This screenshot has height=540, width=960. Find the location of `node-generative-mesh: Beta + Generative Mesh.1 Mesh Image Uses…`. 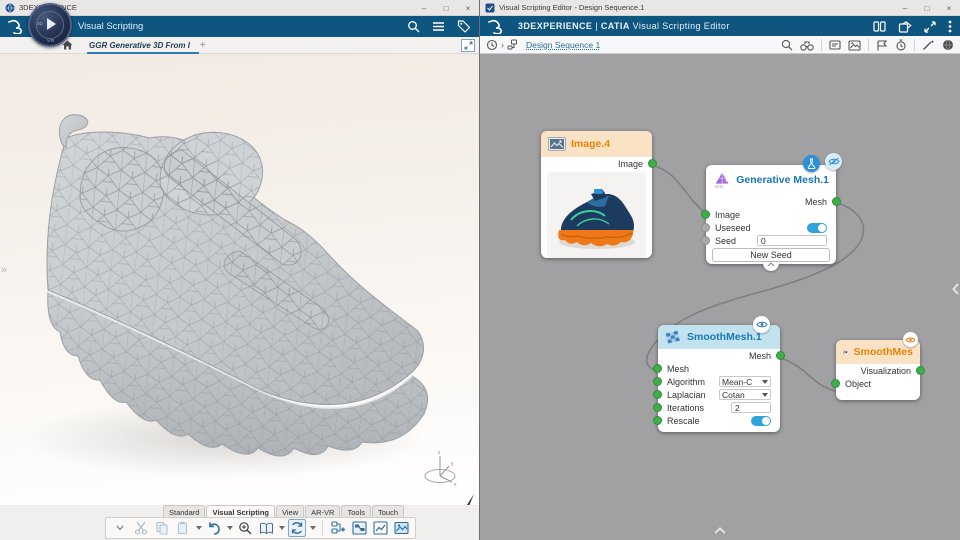

node-generative-mesh: Beta + Generative Mesh.1 Mesh Image Uses… is located at coordinates (771, 212).